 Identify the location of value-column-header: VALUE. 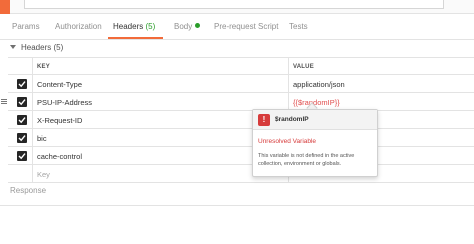
(381, 66).